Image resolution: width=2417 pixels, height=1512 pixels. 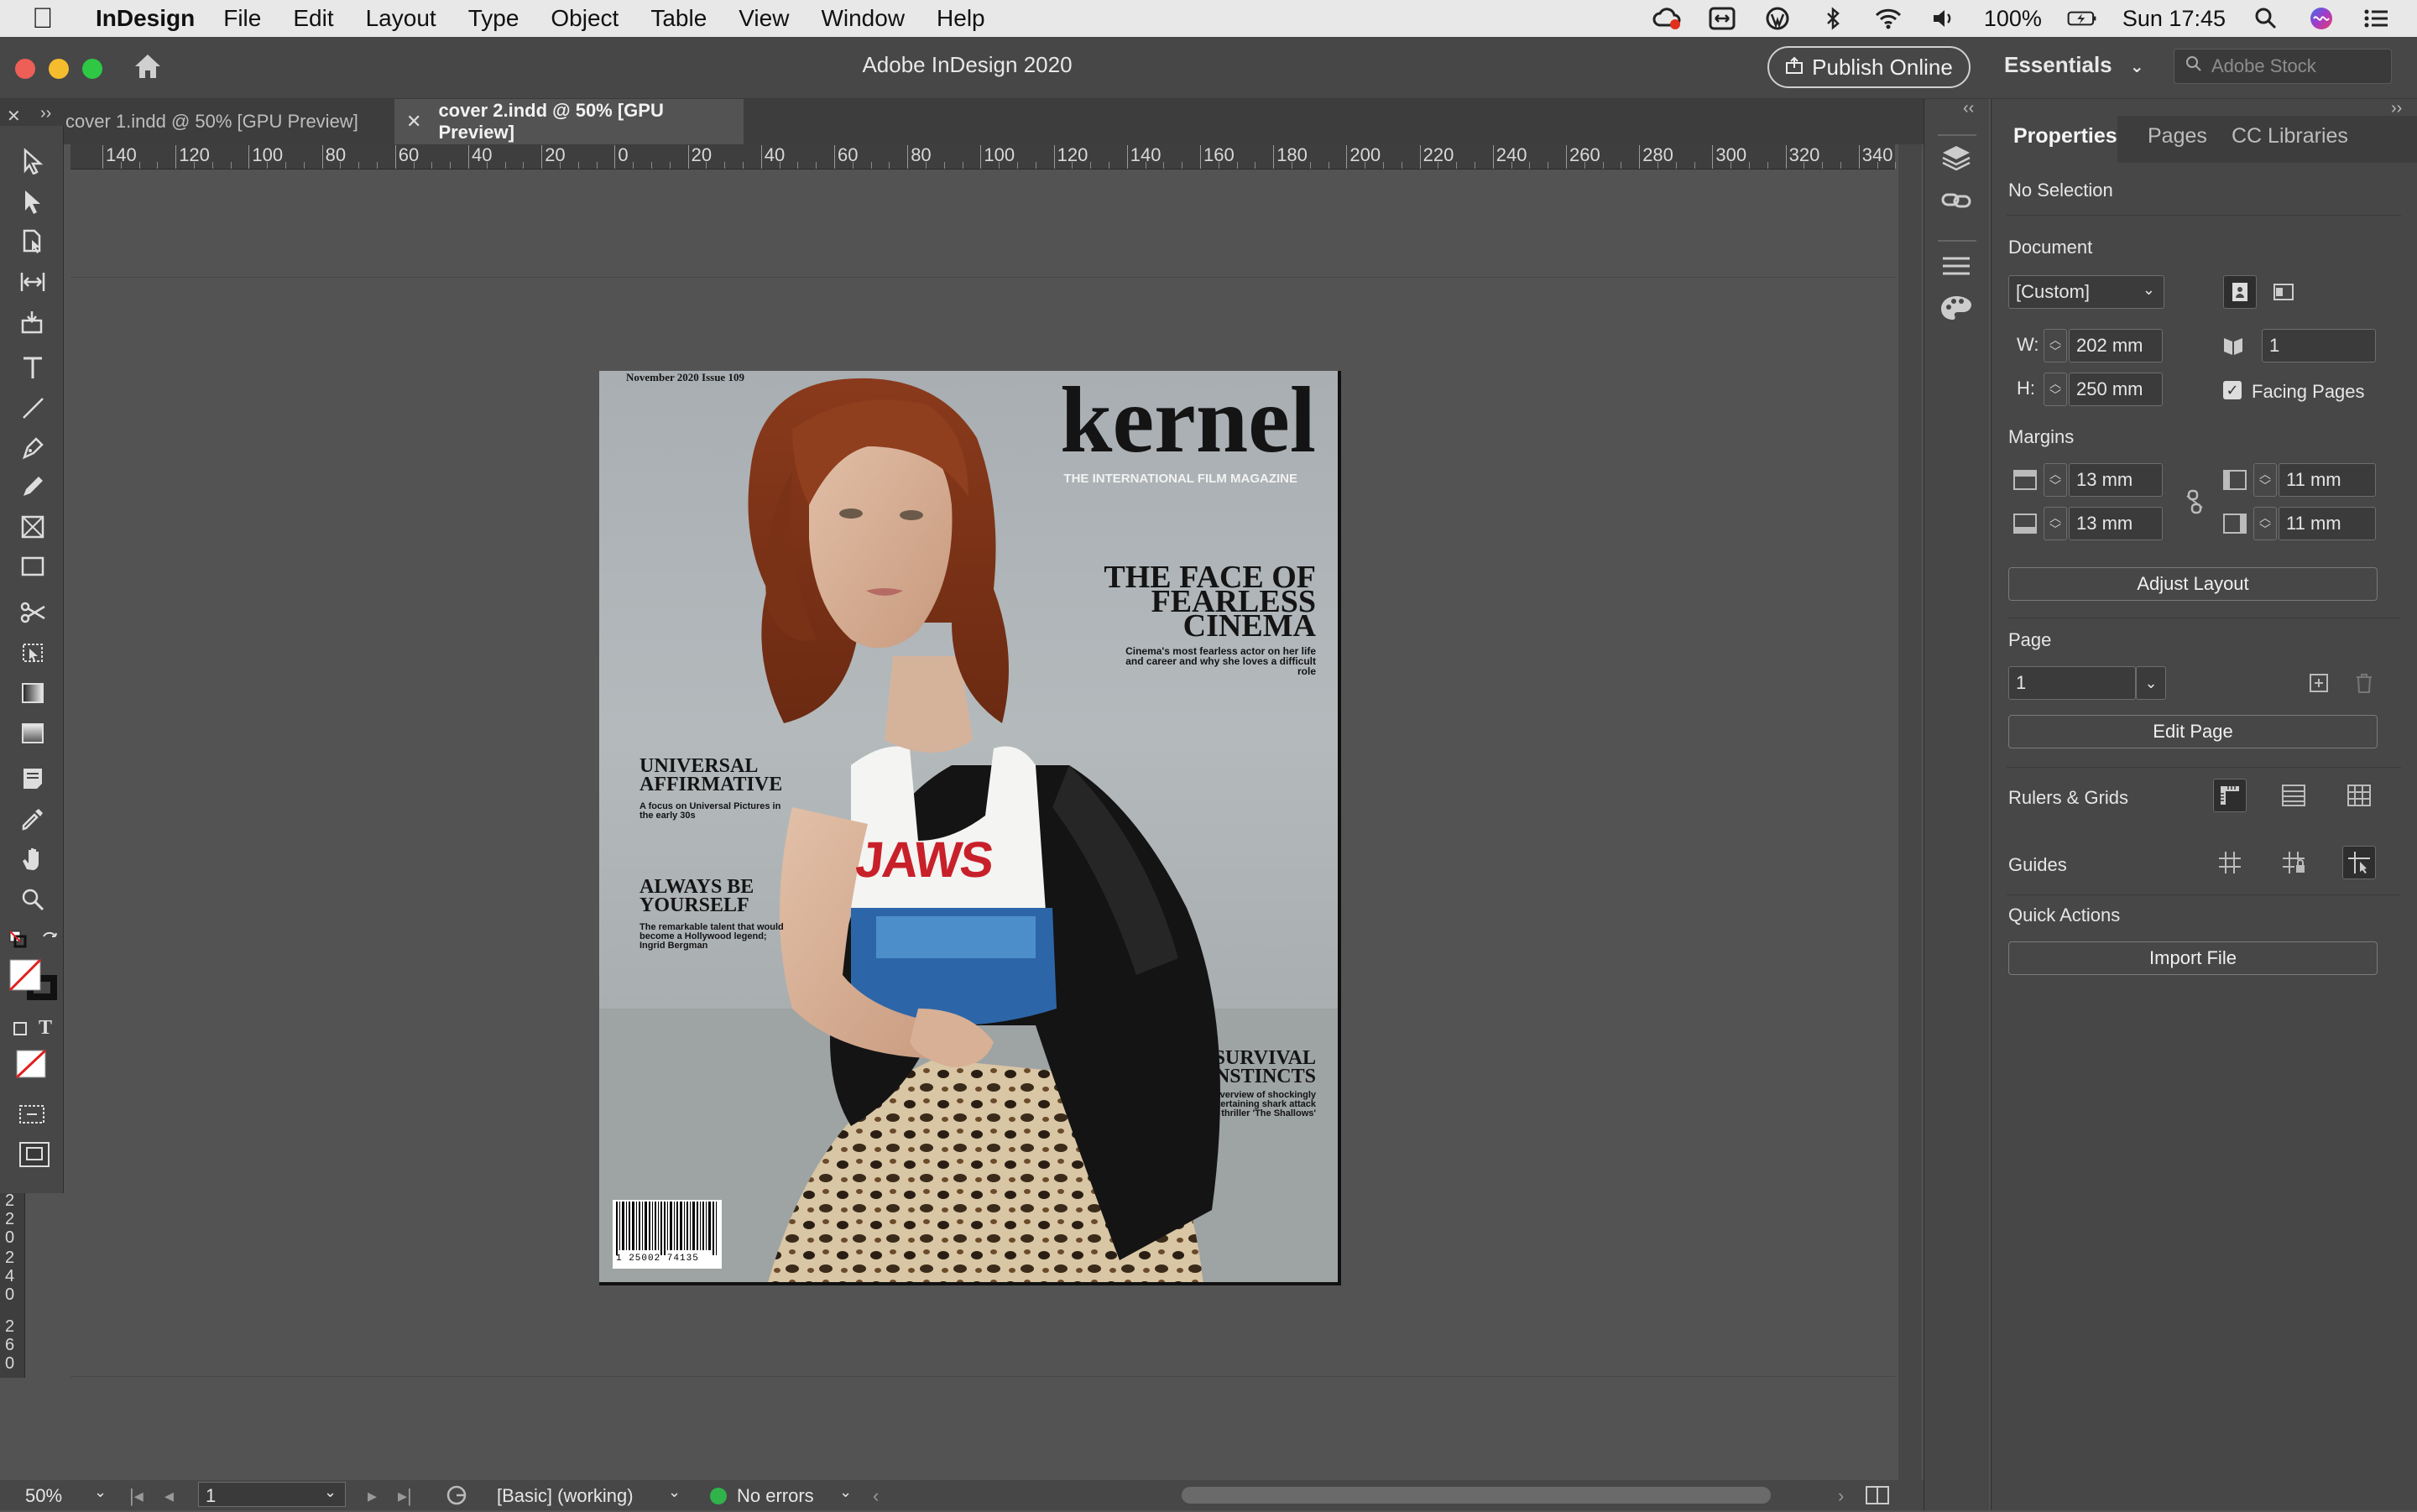 I want to click on apply-none-icon, so click(x=31, y=1066).